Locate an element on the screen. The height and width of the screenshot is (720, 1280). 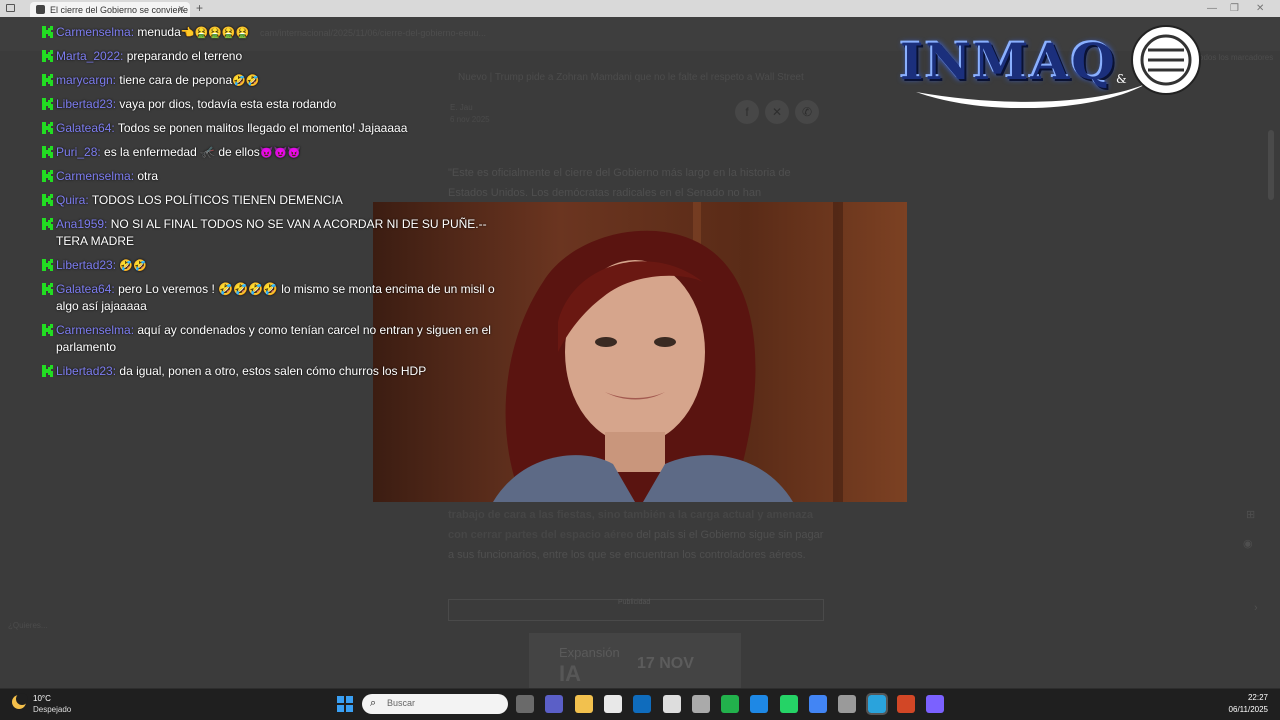
side-panel-icon: ⊞ is located at coordinates (1250, 514).